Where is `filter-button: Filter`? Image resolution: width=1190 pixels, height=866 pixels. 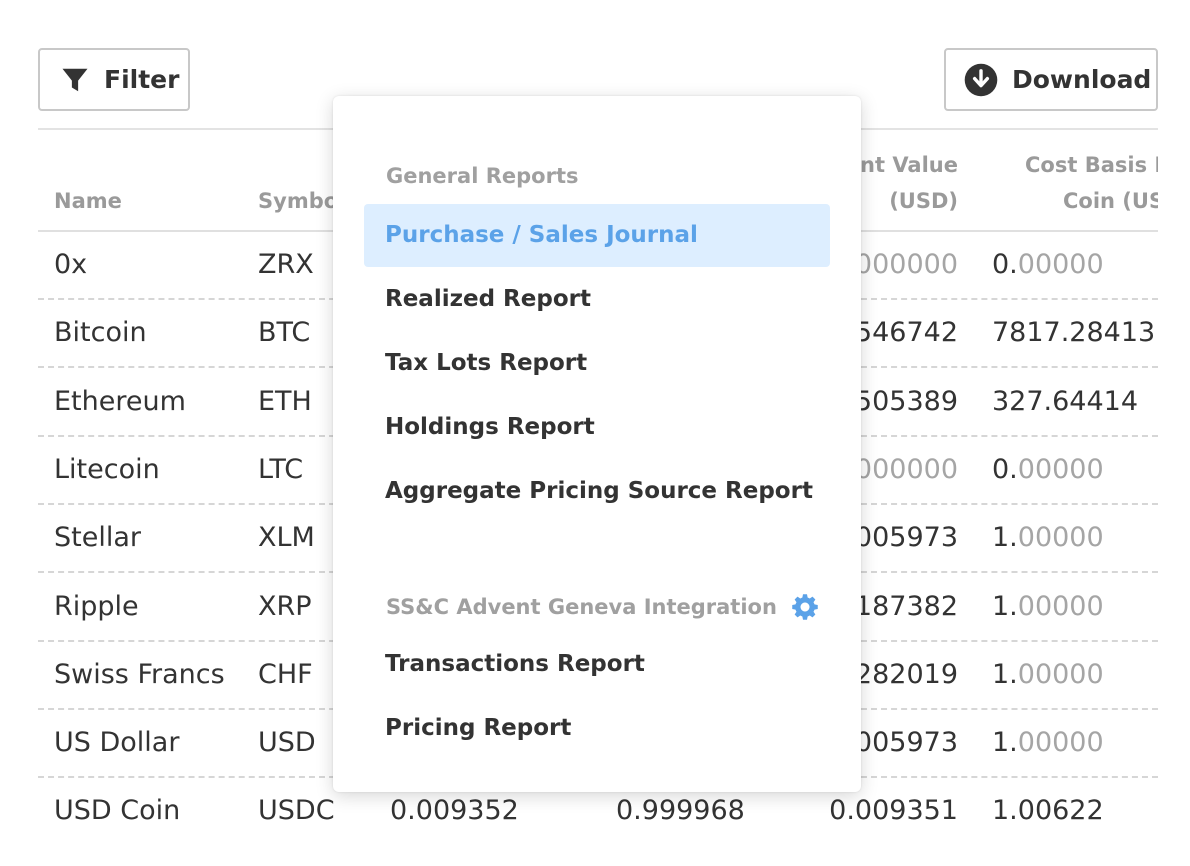 filter-button: Filter is located at coordinates (114, 79).